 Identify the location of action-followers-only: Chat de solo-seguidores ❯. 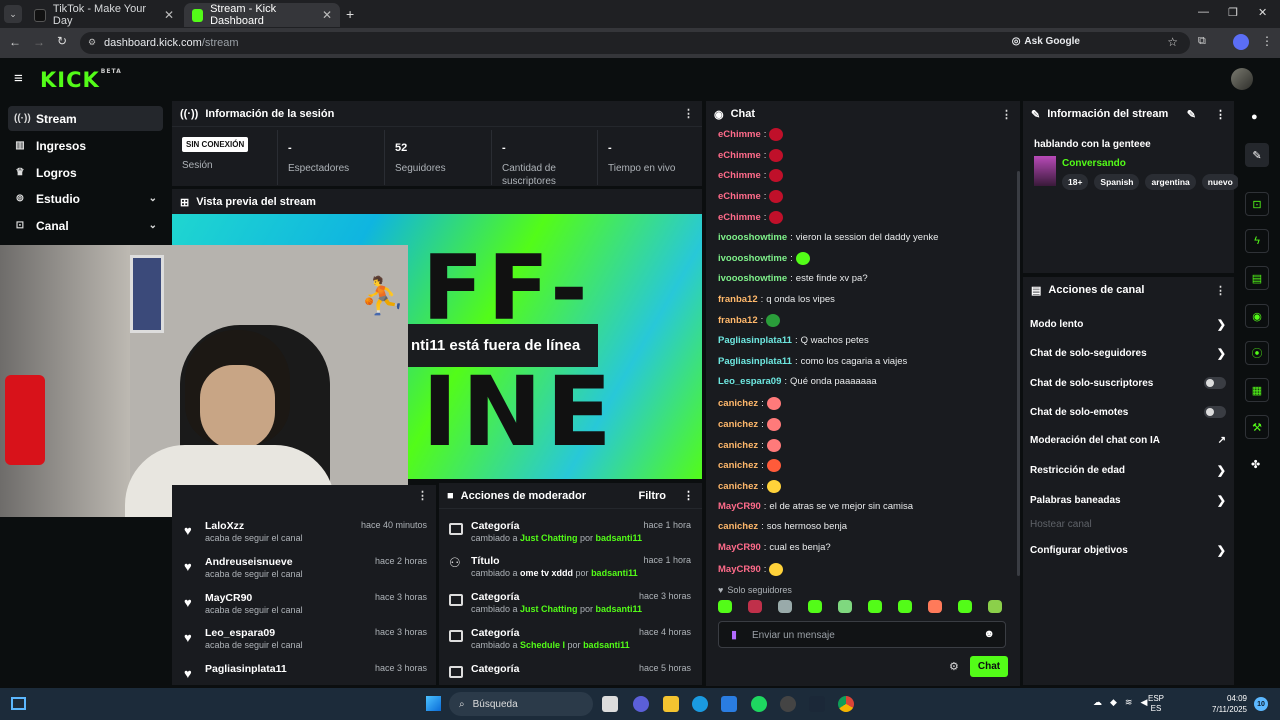
(1128, 353).